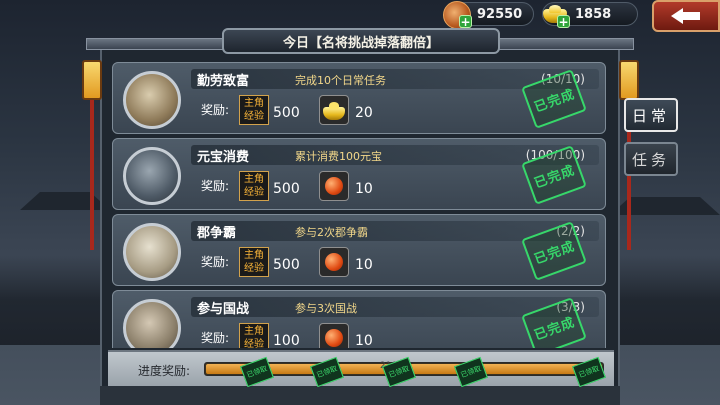 The image size is (720, 405). I want to click on task-description: 完成10个日常任务, so click(340, 80).